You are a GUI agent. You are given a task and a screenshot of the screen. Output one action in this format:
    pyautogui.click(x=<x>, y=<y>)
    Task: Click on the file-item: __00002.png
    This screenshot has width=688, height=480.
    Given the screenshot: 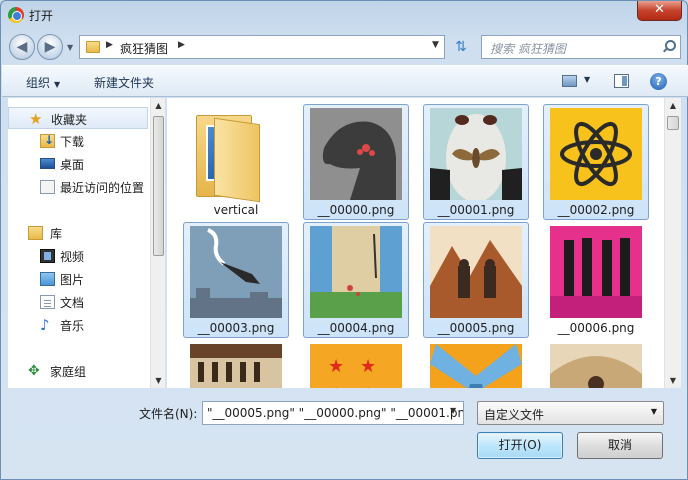 What is the action you would take?
    pyautogui.click(x=596, y=162)
    